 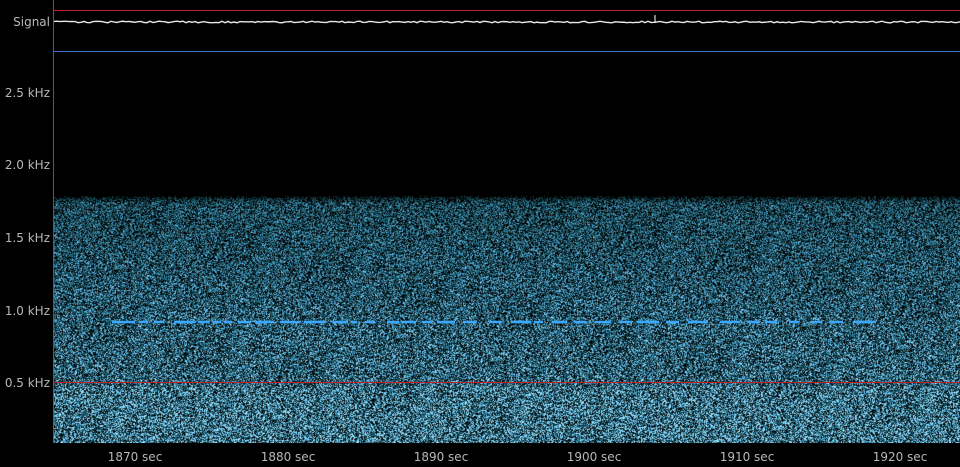 What do you see at coordinates (747, 457) in the screenshot?
I see `x-label-1910: 1910 sec` at bounding box center [747, 457].